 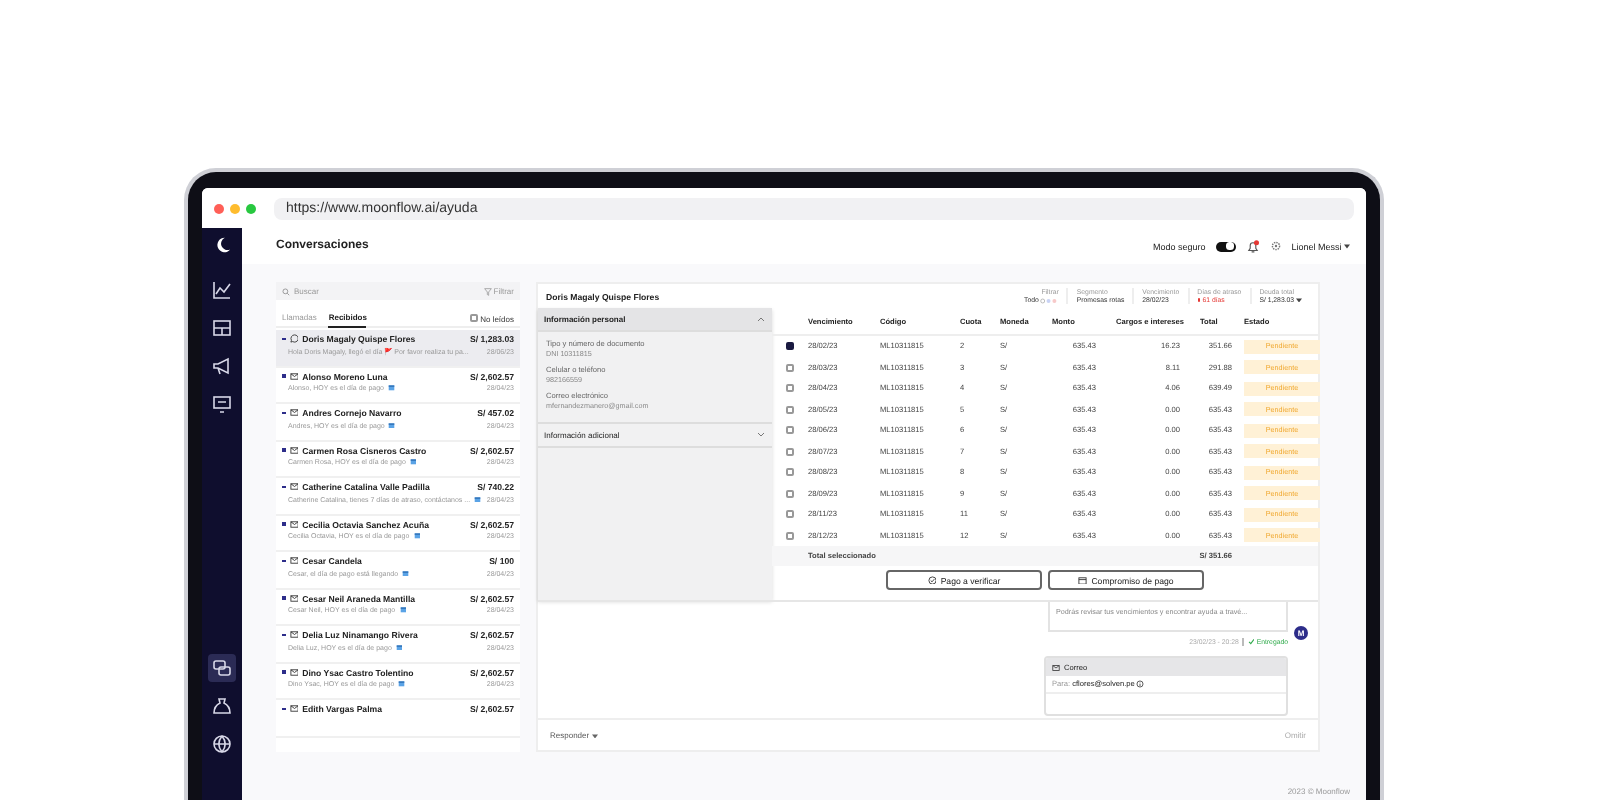 I want to click on check-icon, so click(x=1251, y=642).